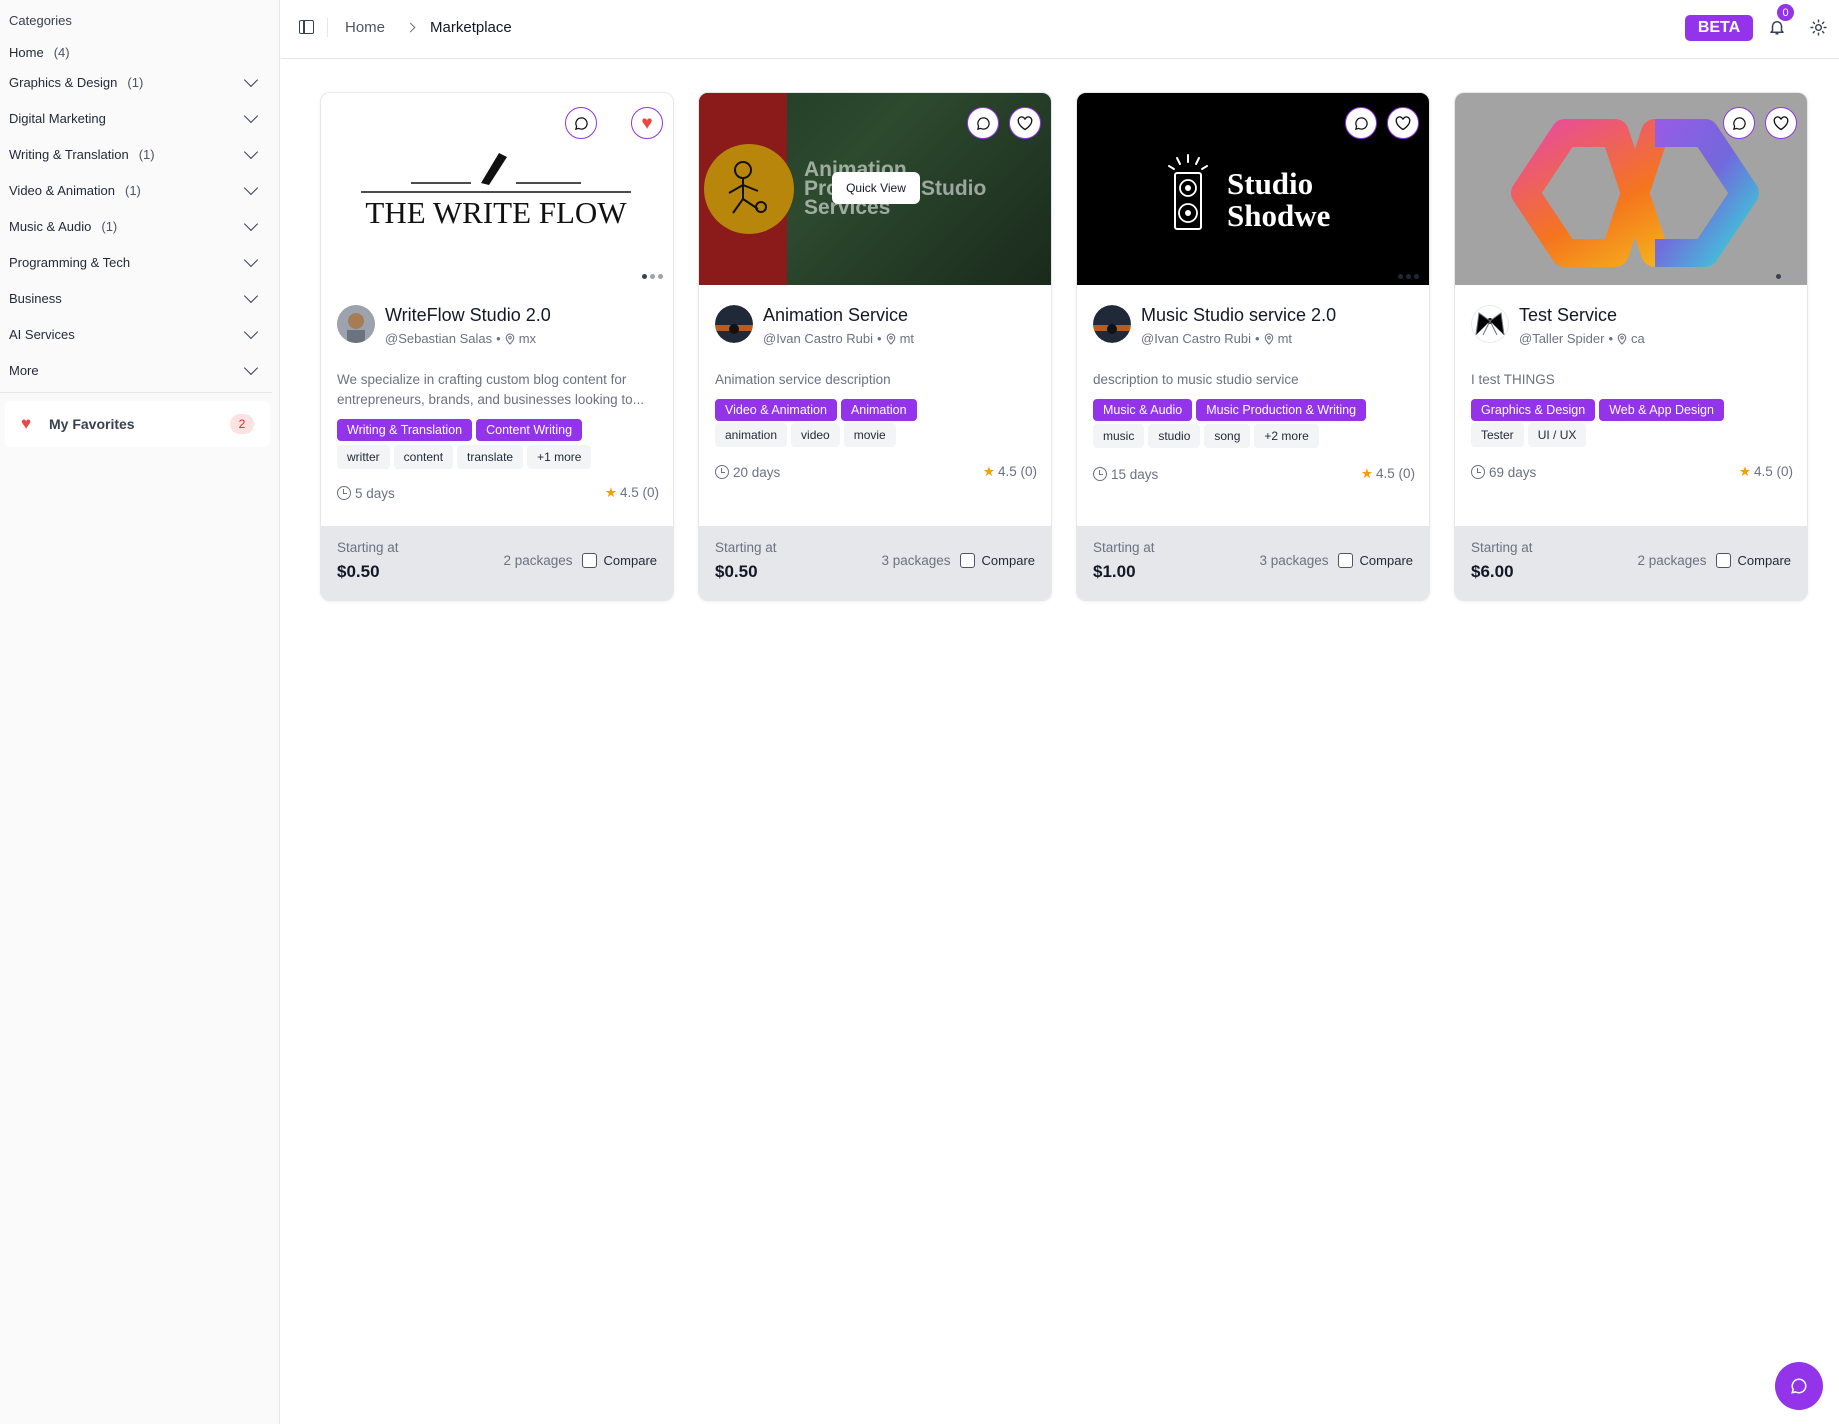  What do you see at coordinates (1281, 410) in the screenshot?
I see `category-tag: Music Production & Writing` at bounding box center [1281, 410].